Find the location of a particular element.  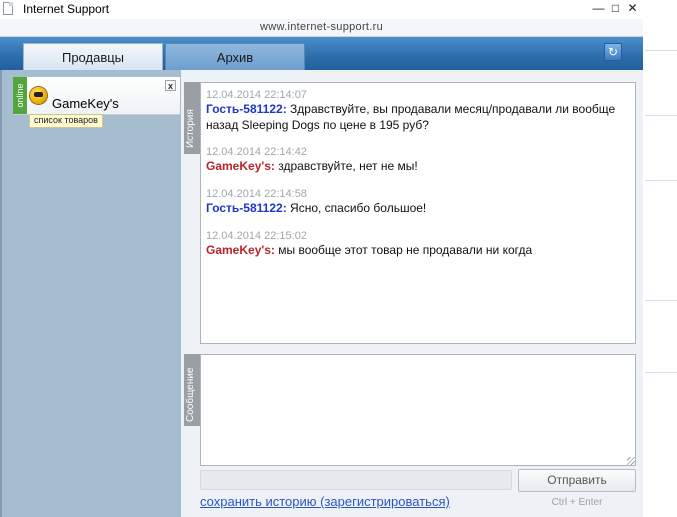

operator-avatar is located at coordinates (38, 95).